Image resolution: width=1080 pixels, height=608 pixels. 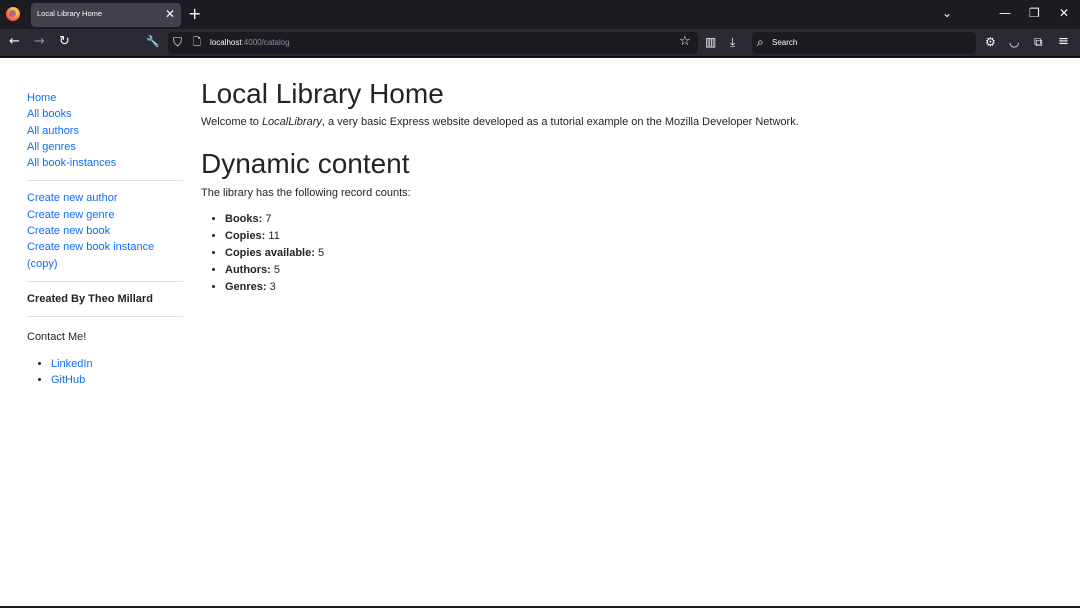 What do you see at coordinates (13, 14) in the screenshot?
I see `firefox-logo-icon` at bounding box center [13, 14].